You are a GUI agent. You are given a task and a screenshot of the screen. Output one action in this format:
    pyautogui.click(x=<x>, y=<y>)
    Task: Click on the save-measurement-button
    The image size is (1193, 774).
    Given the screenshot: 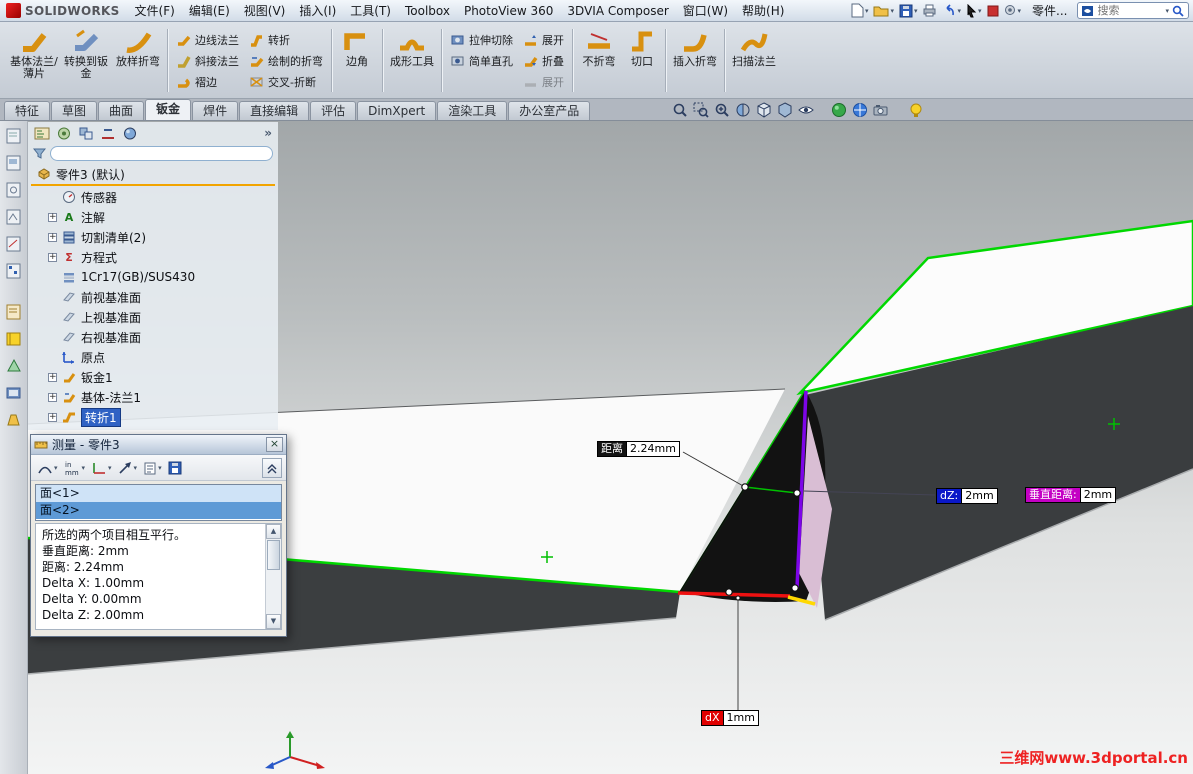 What is the action you would take?
    pyautogui.click(x=175, y=468)
    